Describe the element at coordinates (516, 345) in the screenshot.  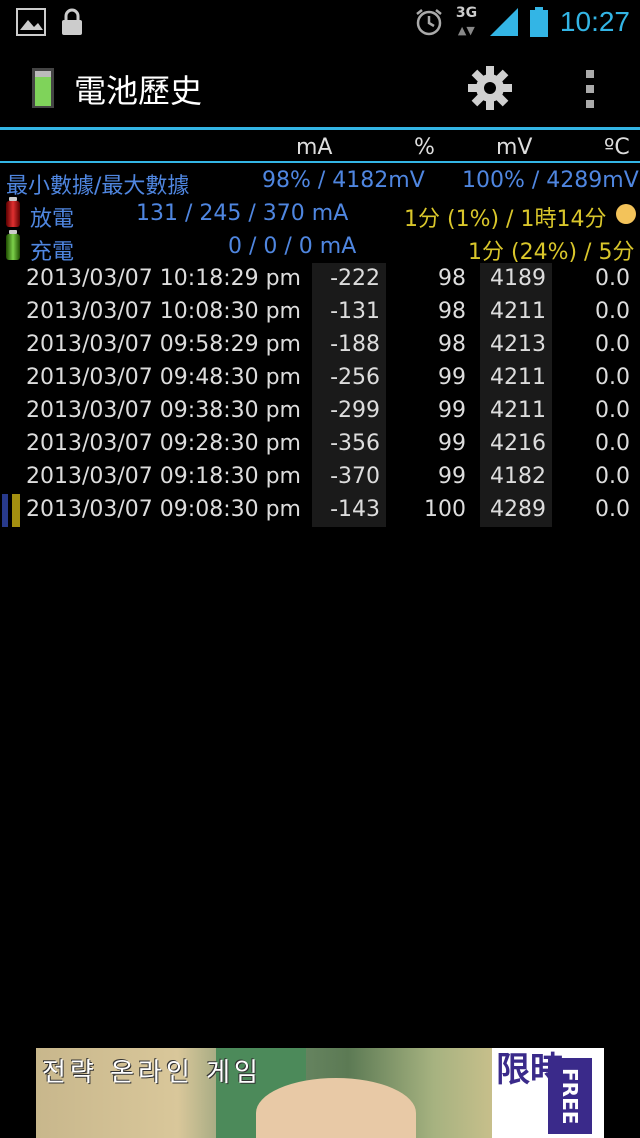
I see `row-mv: 4213` at that location.